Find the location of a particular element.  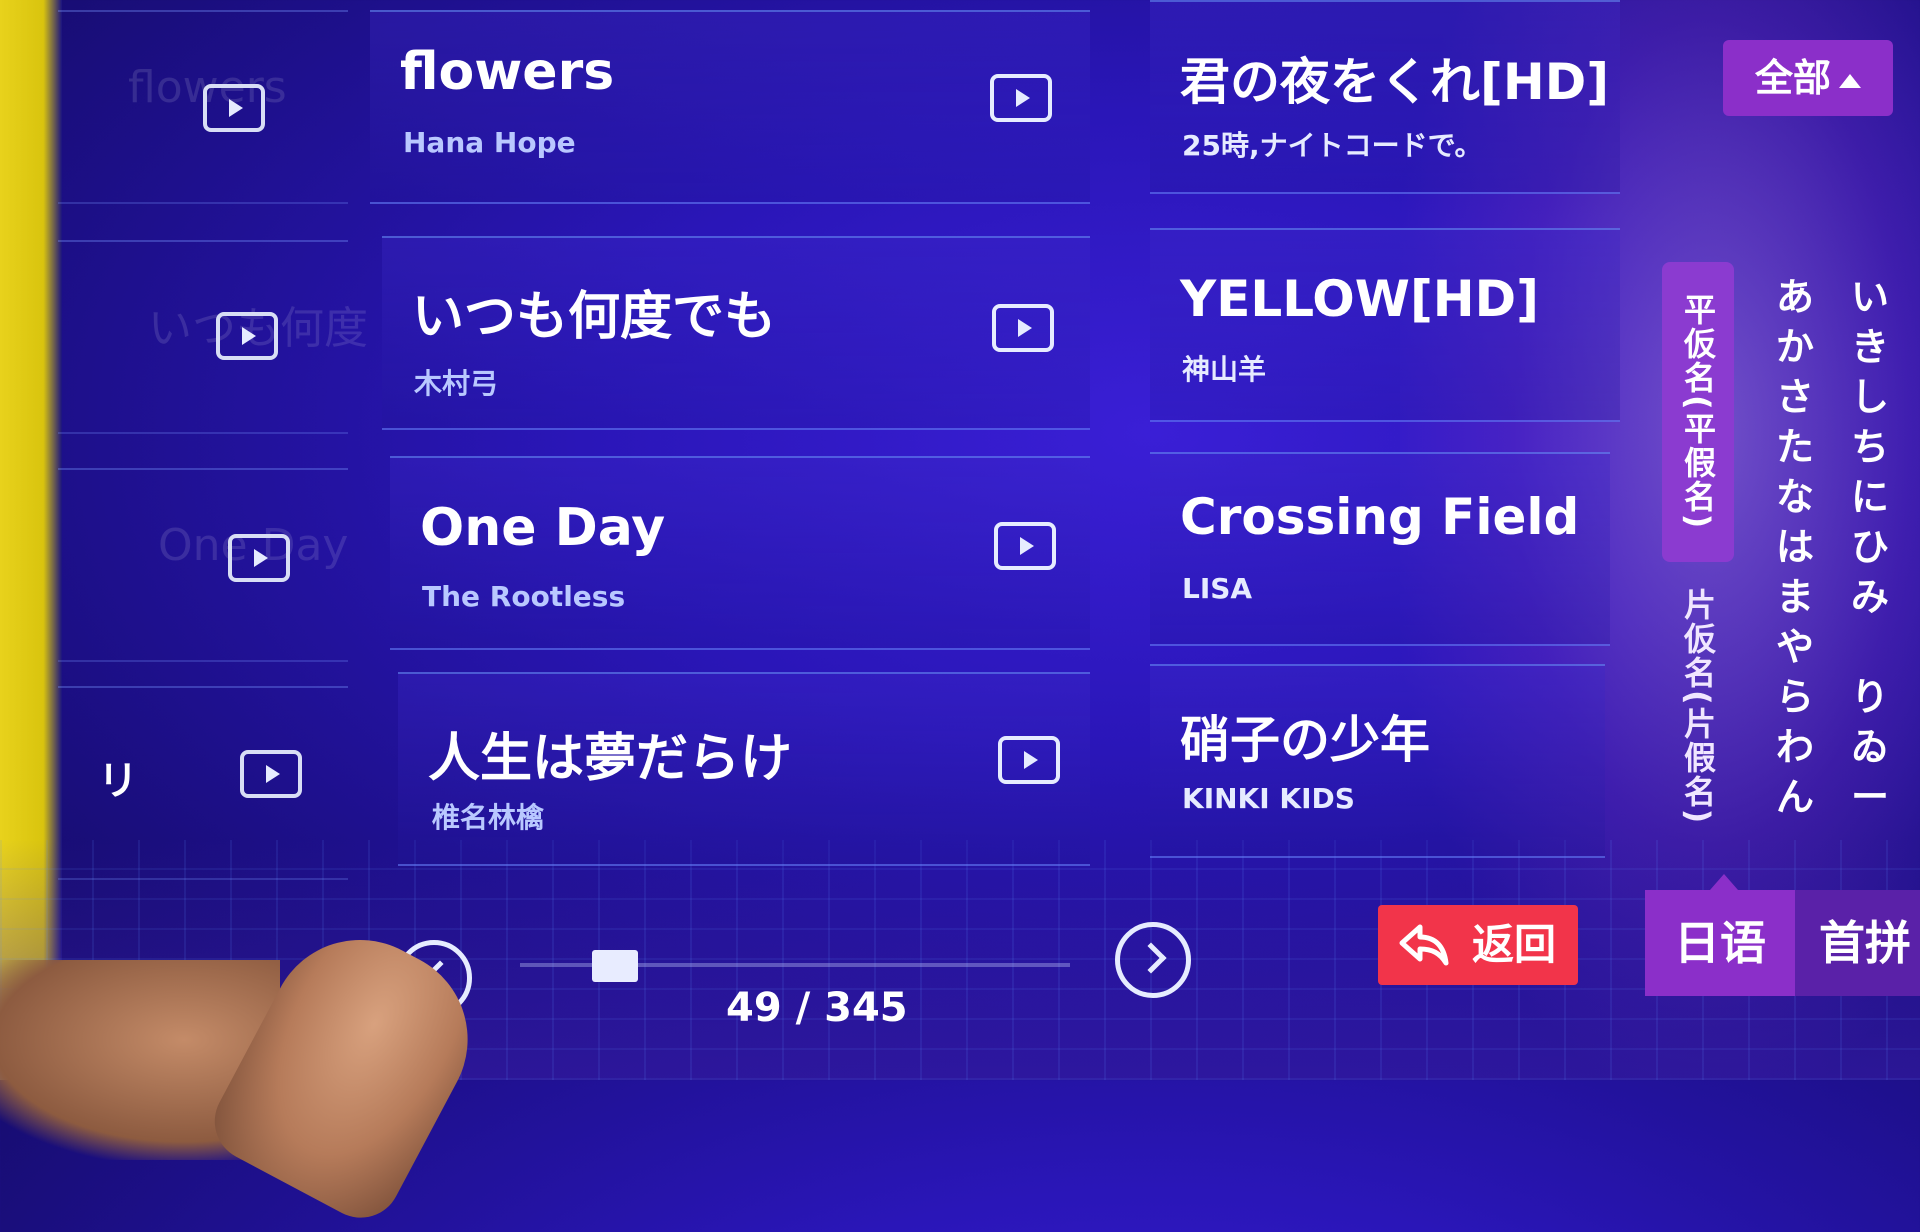

song-artist: The Rootless is located at coordinates (524, 596).